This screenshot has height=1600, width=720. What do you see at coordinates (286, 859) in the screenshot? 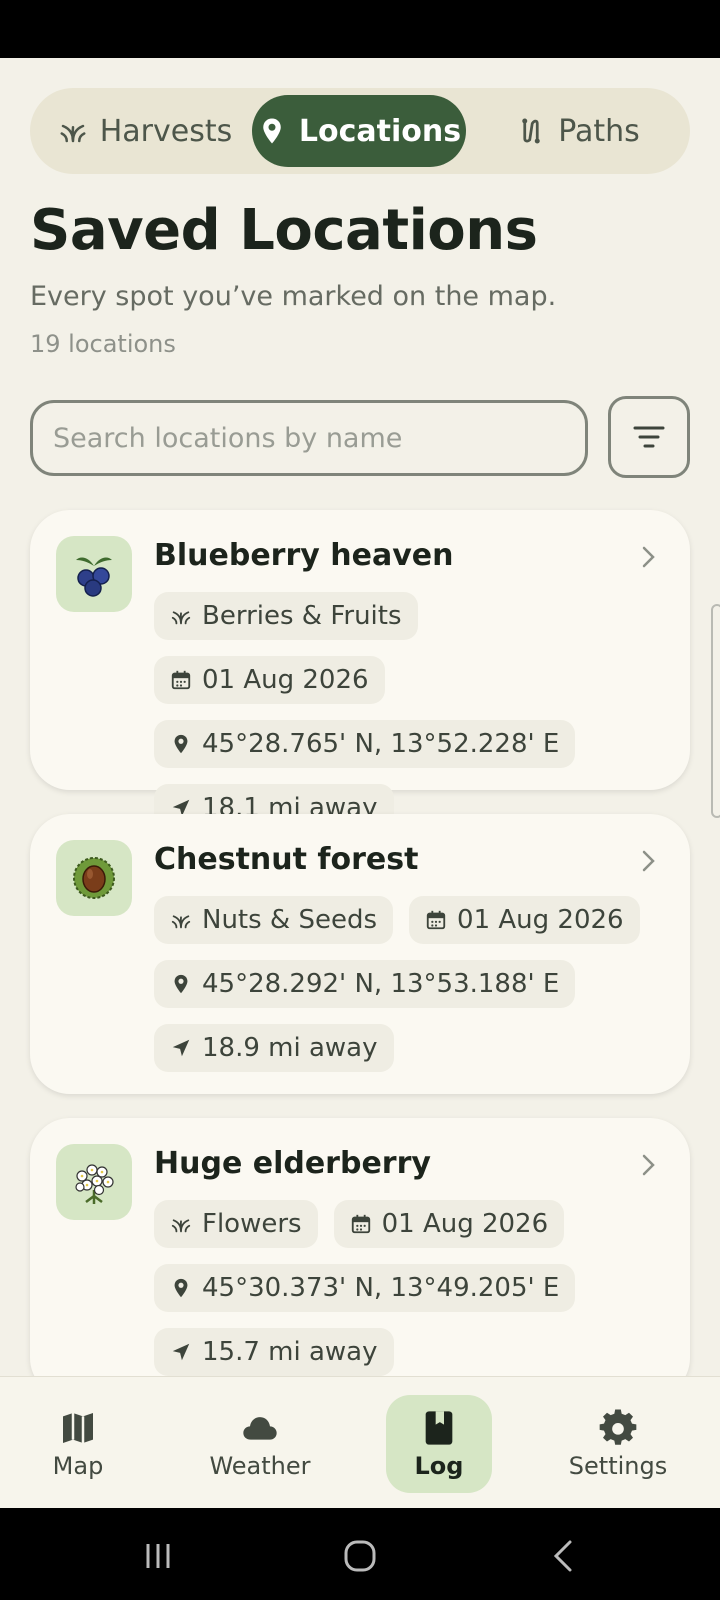
I see `location-name: Chestnut forest` at bounding box center [286, 859].